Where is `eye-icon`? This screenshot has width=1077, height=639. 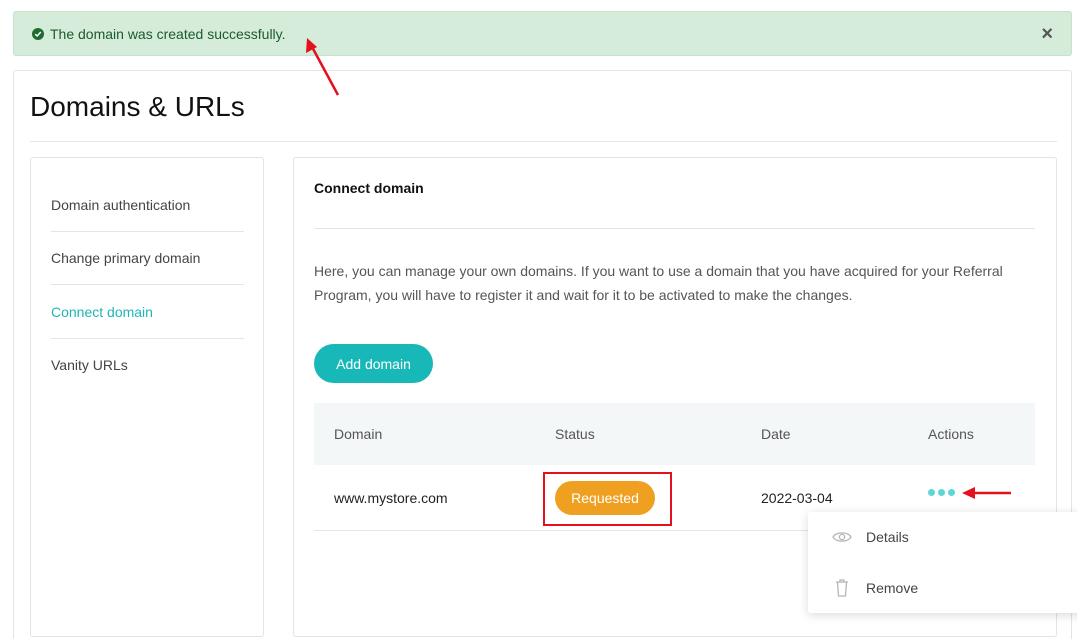 eye-icon is located at coordinates (842, 537).